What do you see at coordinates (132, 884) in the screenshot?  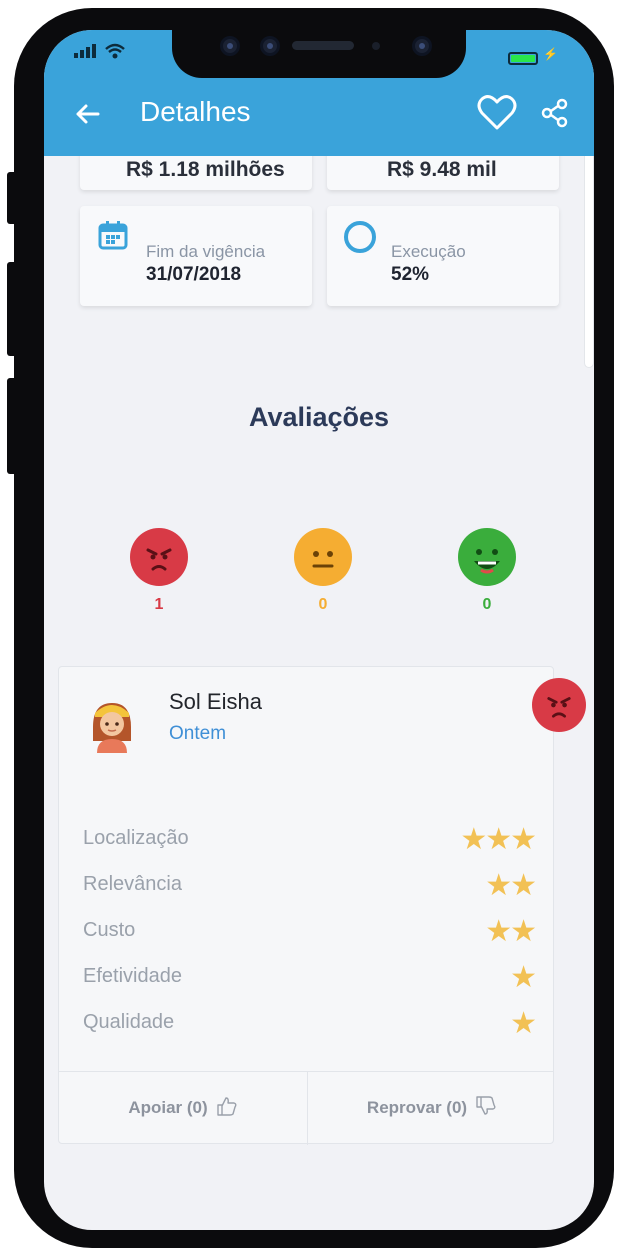 I see `criterion-label: Relevância` at bounding box center [132, 884].